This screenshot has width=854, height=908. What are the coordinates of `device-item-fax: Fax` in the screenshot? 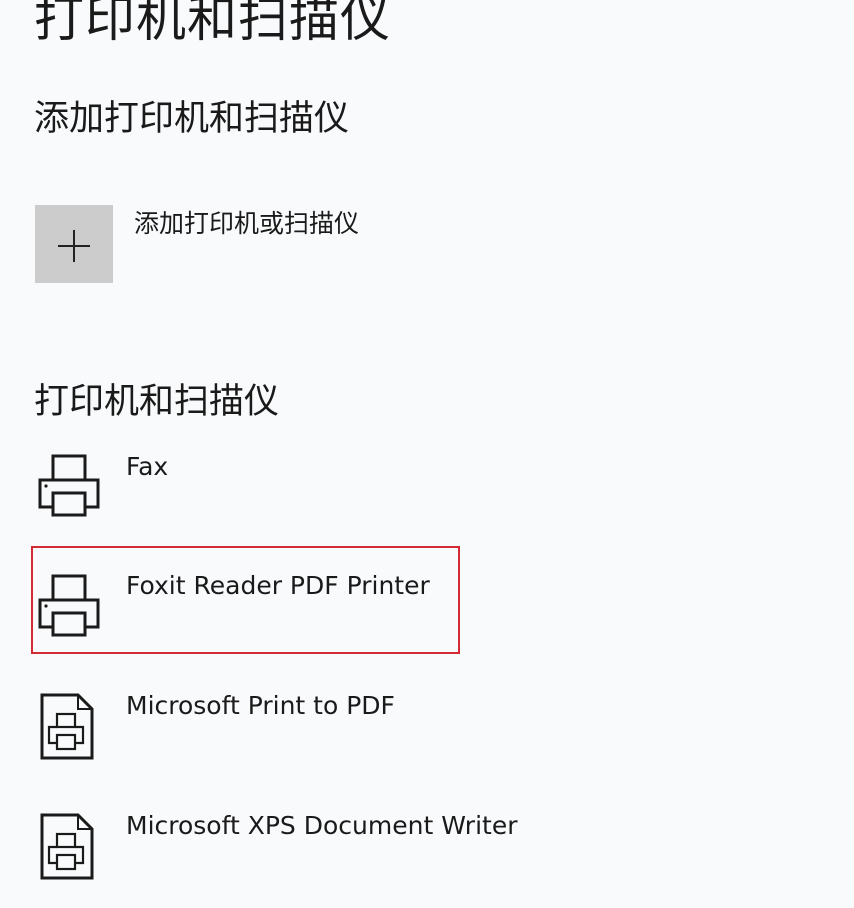 It's located at (280, 498).